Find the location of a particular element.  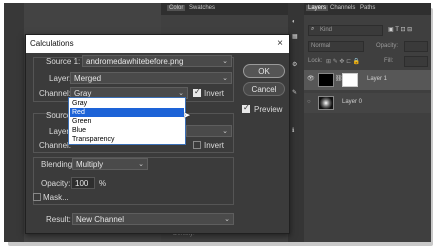

panel-icon-strip: ◐ ▦ ⚙ ✎ ℹ is located at coordinates (296, 122).